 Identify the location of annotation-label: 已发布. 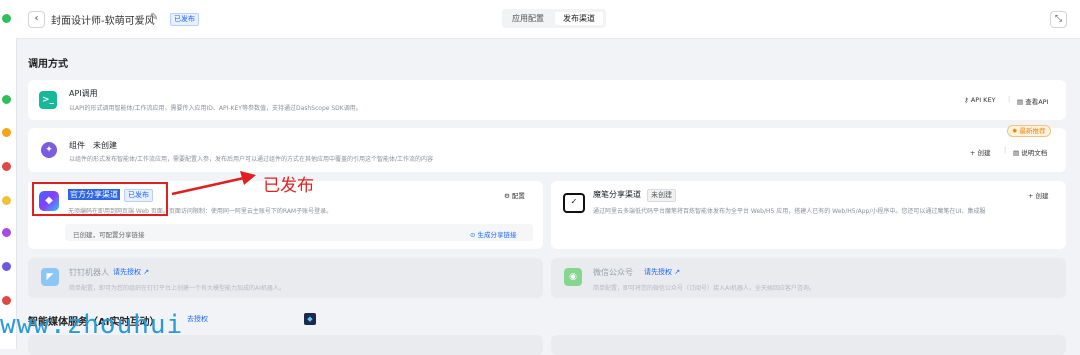
(288, 186).